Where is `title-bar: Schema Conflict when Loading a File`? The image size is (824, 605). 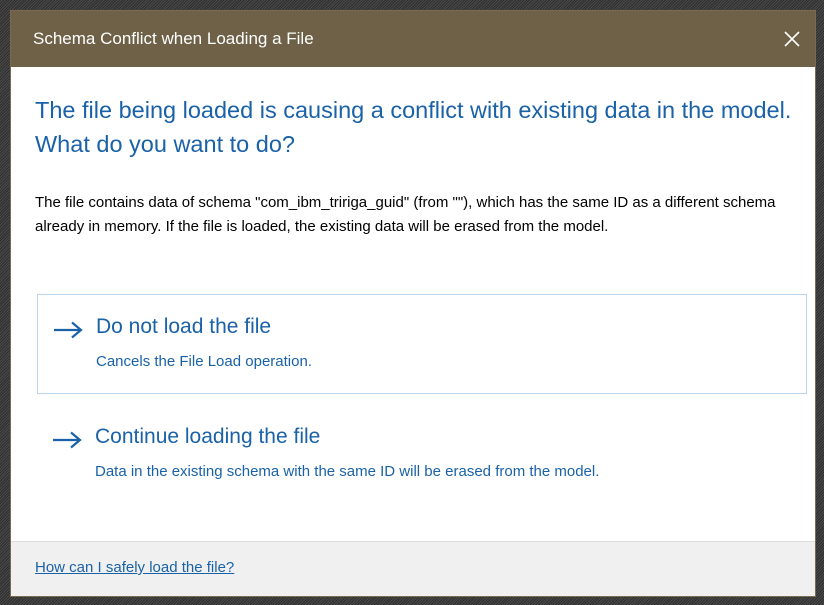
title-bar: Schema Conflict when Loading a File is located at coordinates (413, 39).